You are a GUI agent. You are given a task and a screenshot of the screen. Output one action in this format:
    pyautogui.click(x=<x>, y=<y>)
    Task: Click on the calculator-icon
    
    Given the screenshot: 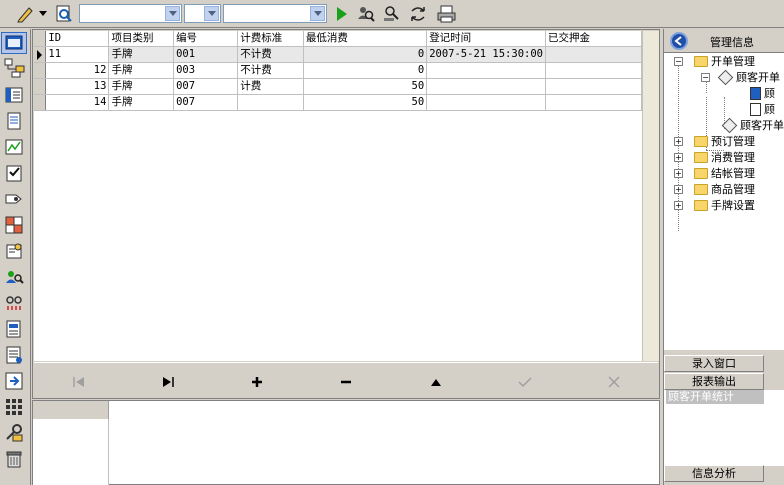 What is the action you would take?
    pyautogui.click(x=14, y=407)
    